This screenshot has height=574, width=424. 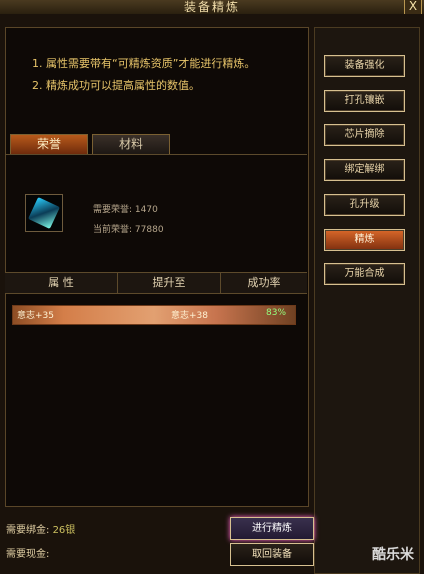 What do you see at coordinates (264, 282) in the screenshot?
I see `header-success-rate: 成功率` at bounding box center [264, 282].